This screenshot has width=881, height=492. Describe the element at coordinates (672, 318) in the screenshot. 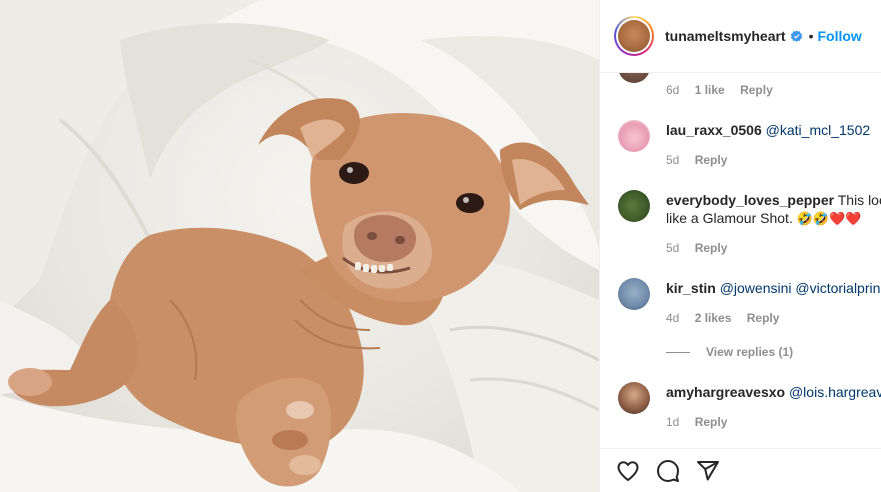

I see `comment-time: 4d` at that location.